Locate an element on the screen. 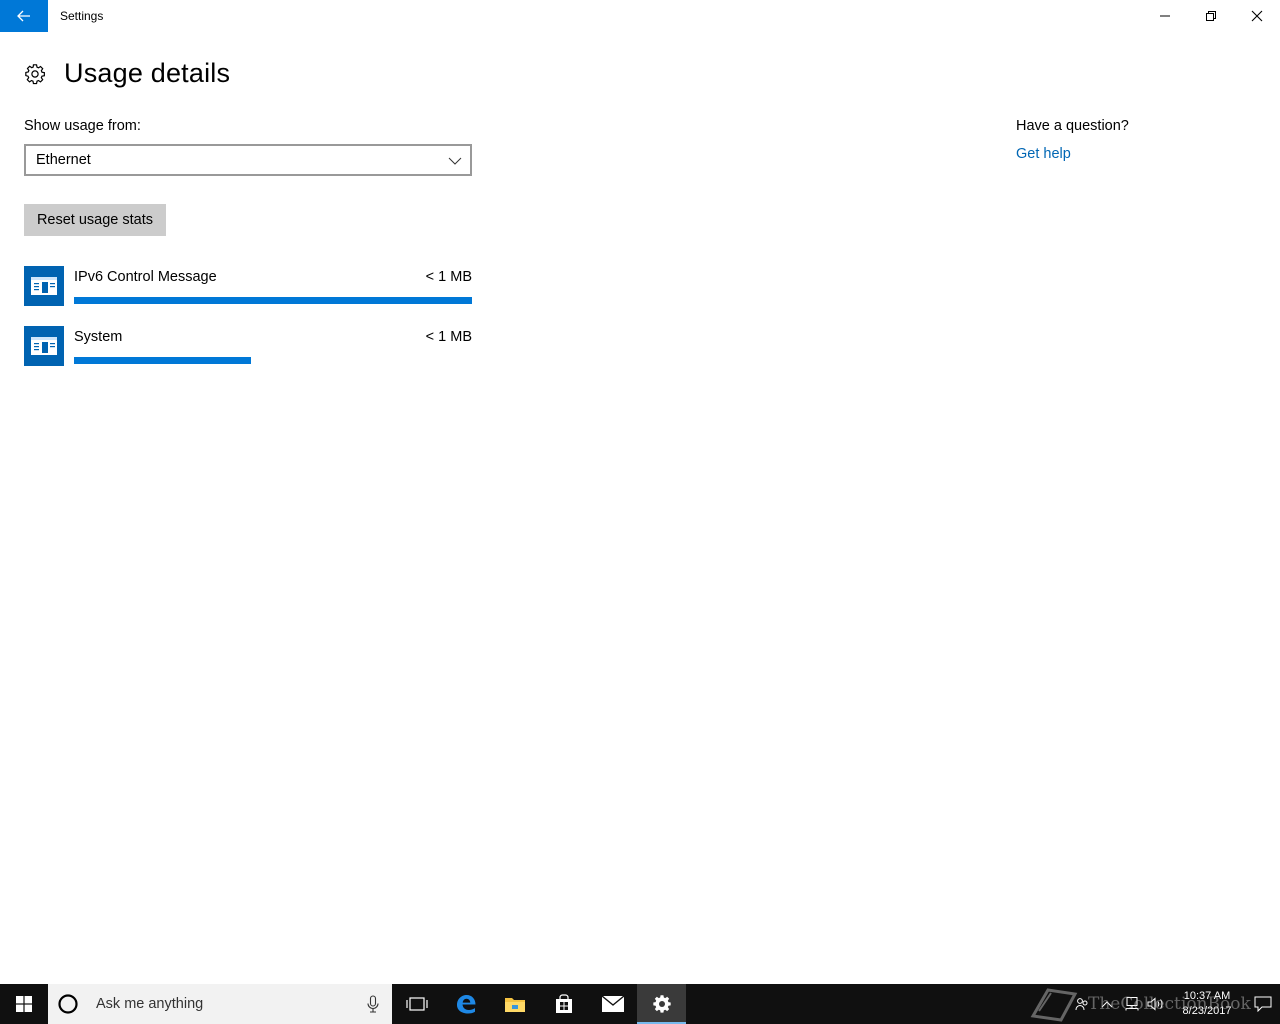 The width and height of the screenshot is (1280, 1024). search-placeholder: Ask me anything is located at coordinates (150, 1004).